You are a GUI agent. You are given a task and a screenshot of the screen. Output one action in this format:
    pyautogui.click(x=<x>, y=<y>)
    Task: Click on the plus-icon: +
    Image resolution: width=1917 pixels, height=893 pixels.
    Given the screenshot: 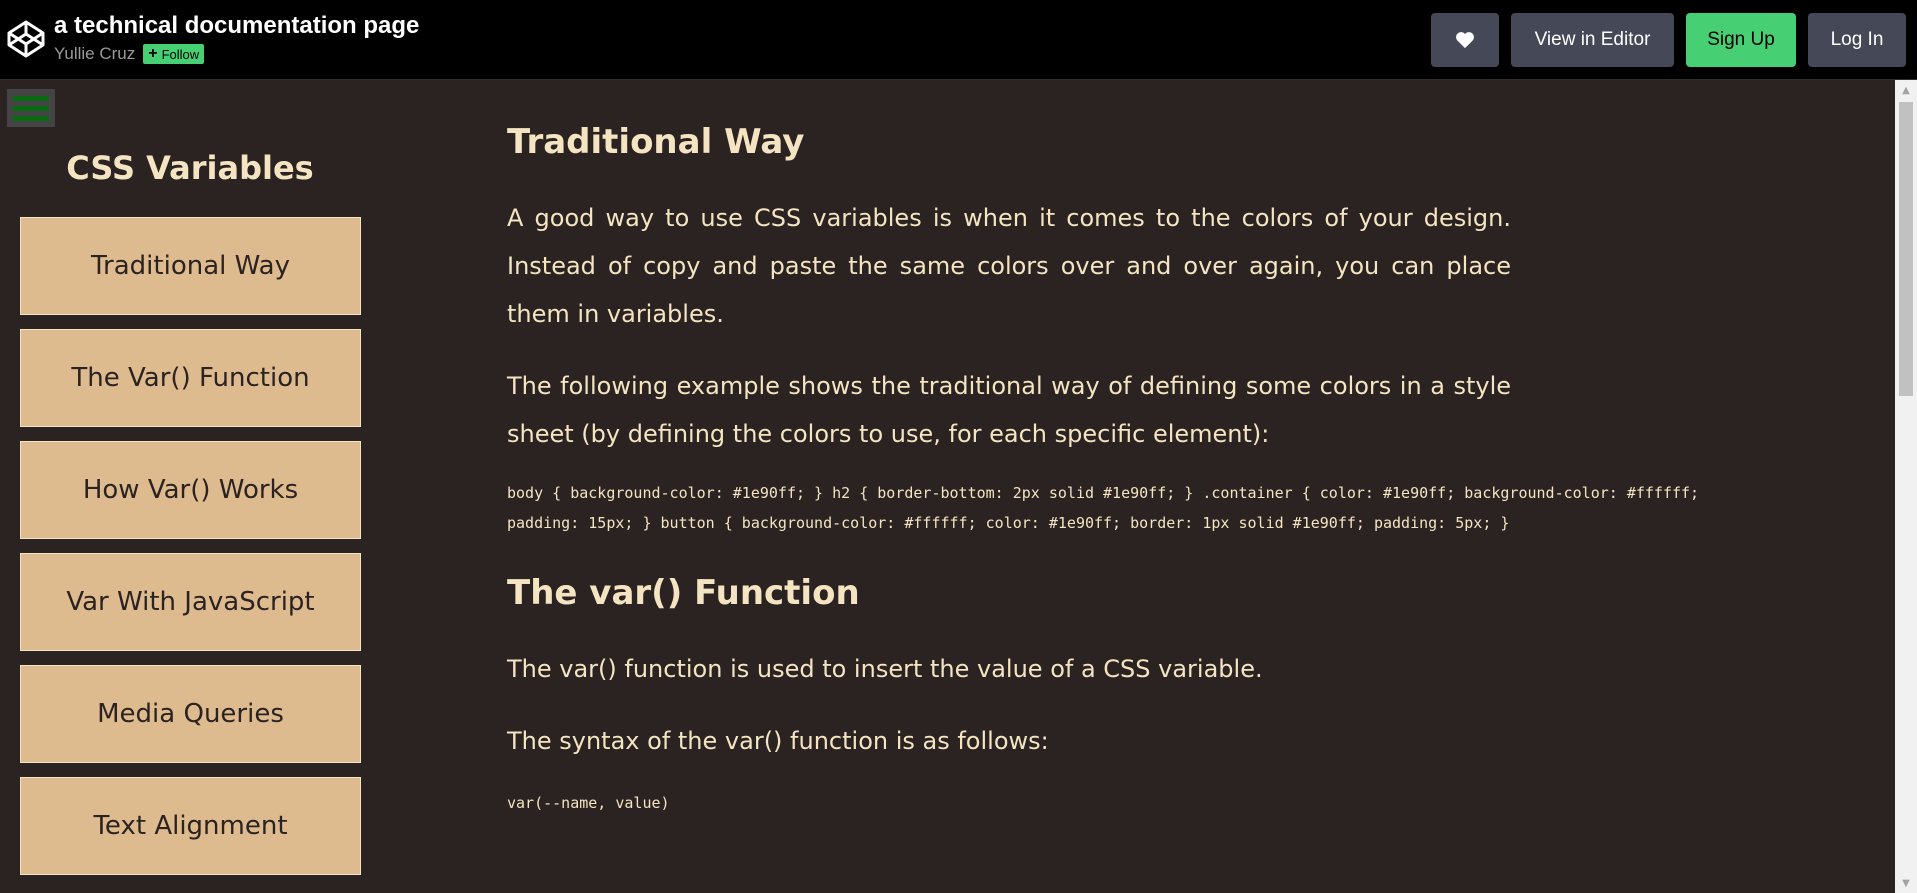 What is the action you would take?
    pyautogui.click(x=153, y=53)
    